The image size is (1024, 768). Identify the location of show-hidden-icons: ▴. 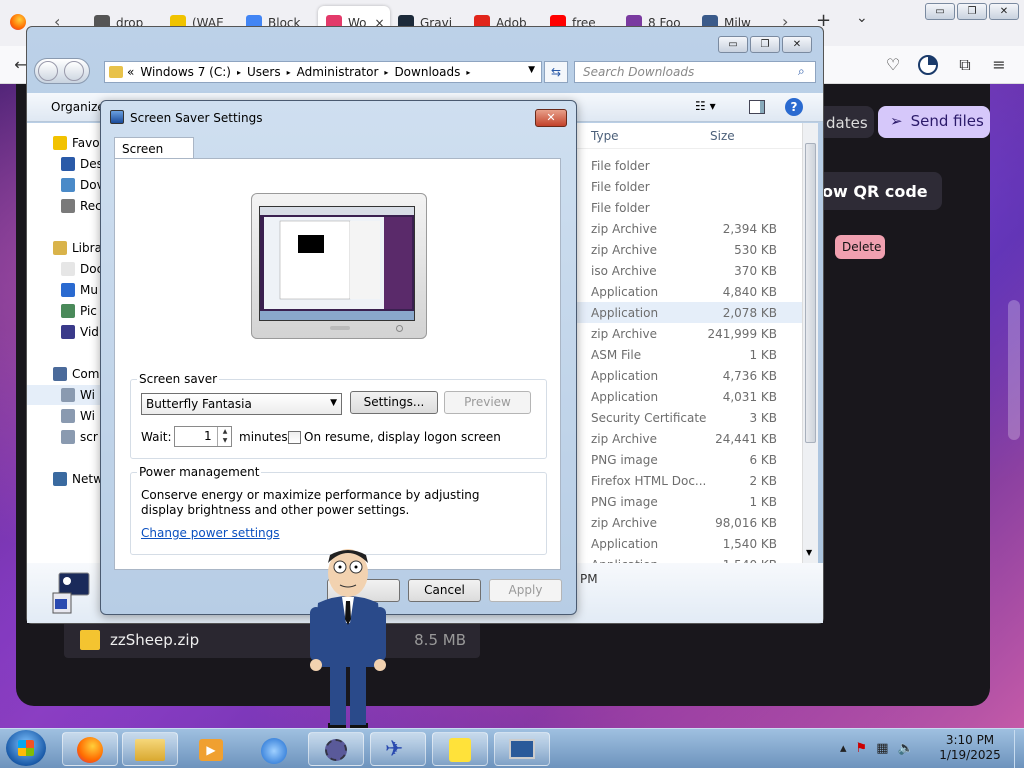
(843, 748).